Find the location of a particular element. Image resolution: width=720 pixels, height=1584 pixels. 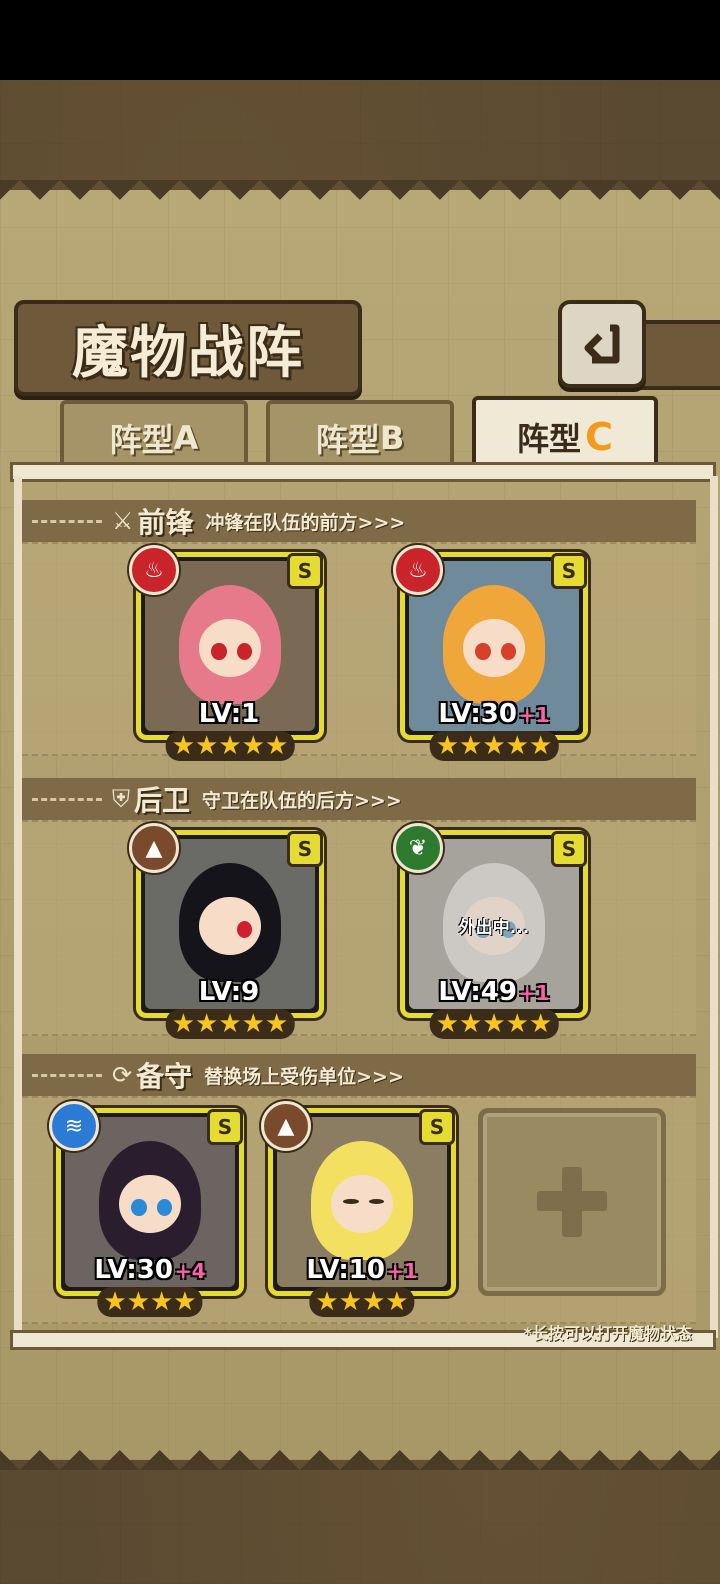

water-icon: ≋ is located at coordinates (74, 1126).